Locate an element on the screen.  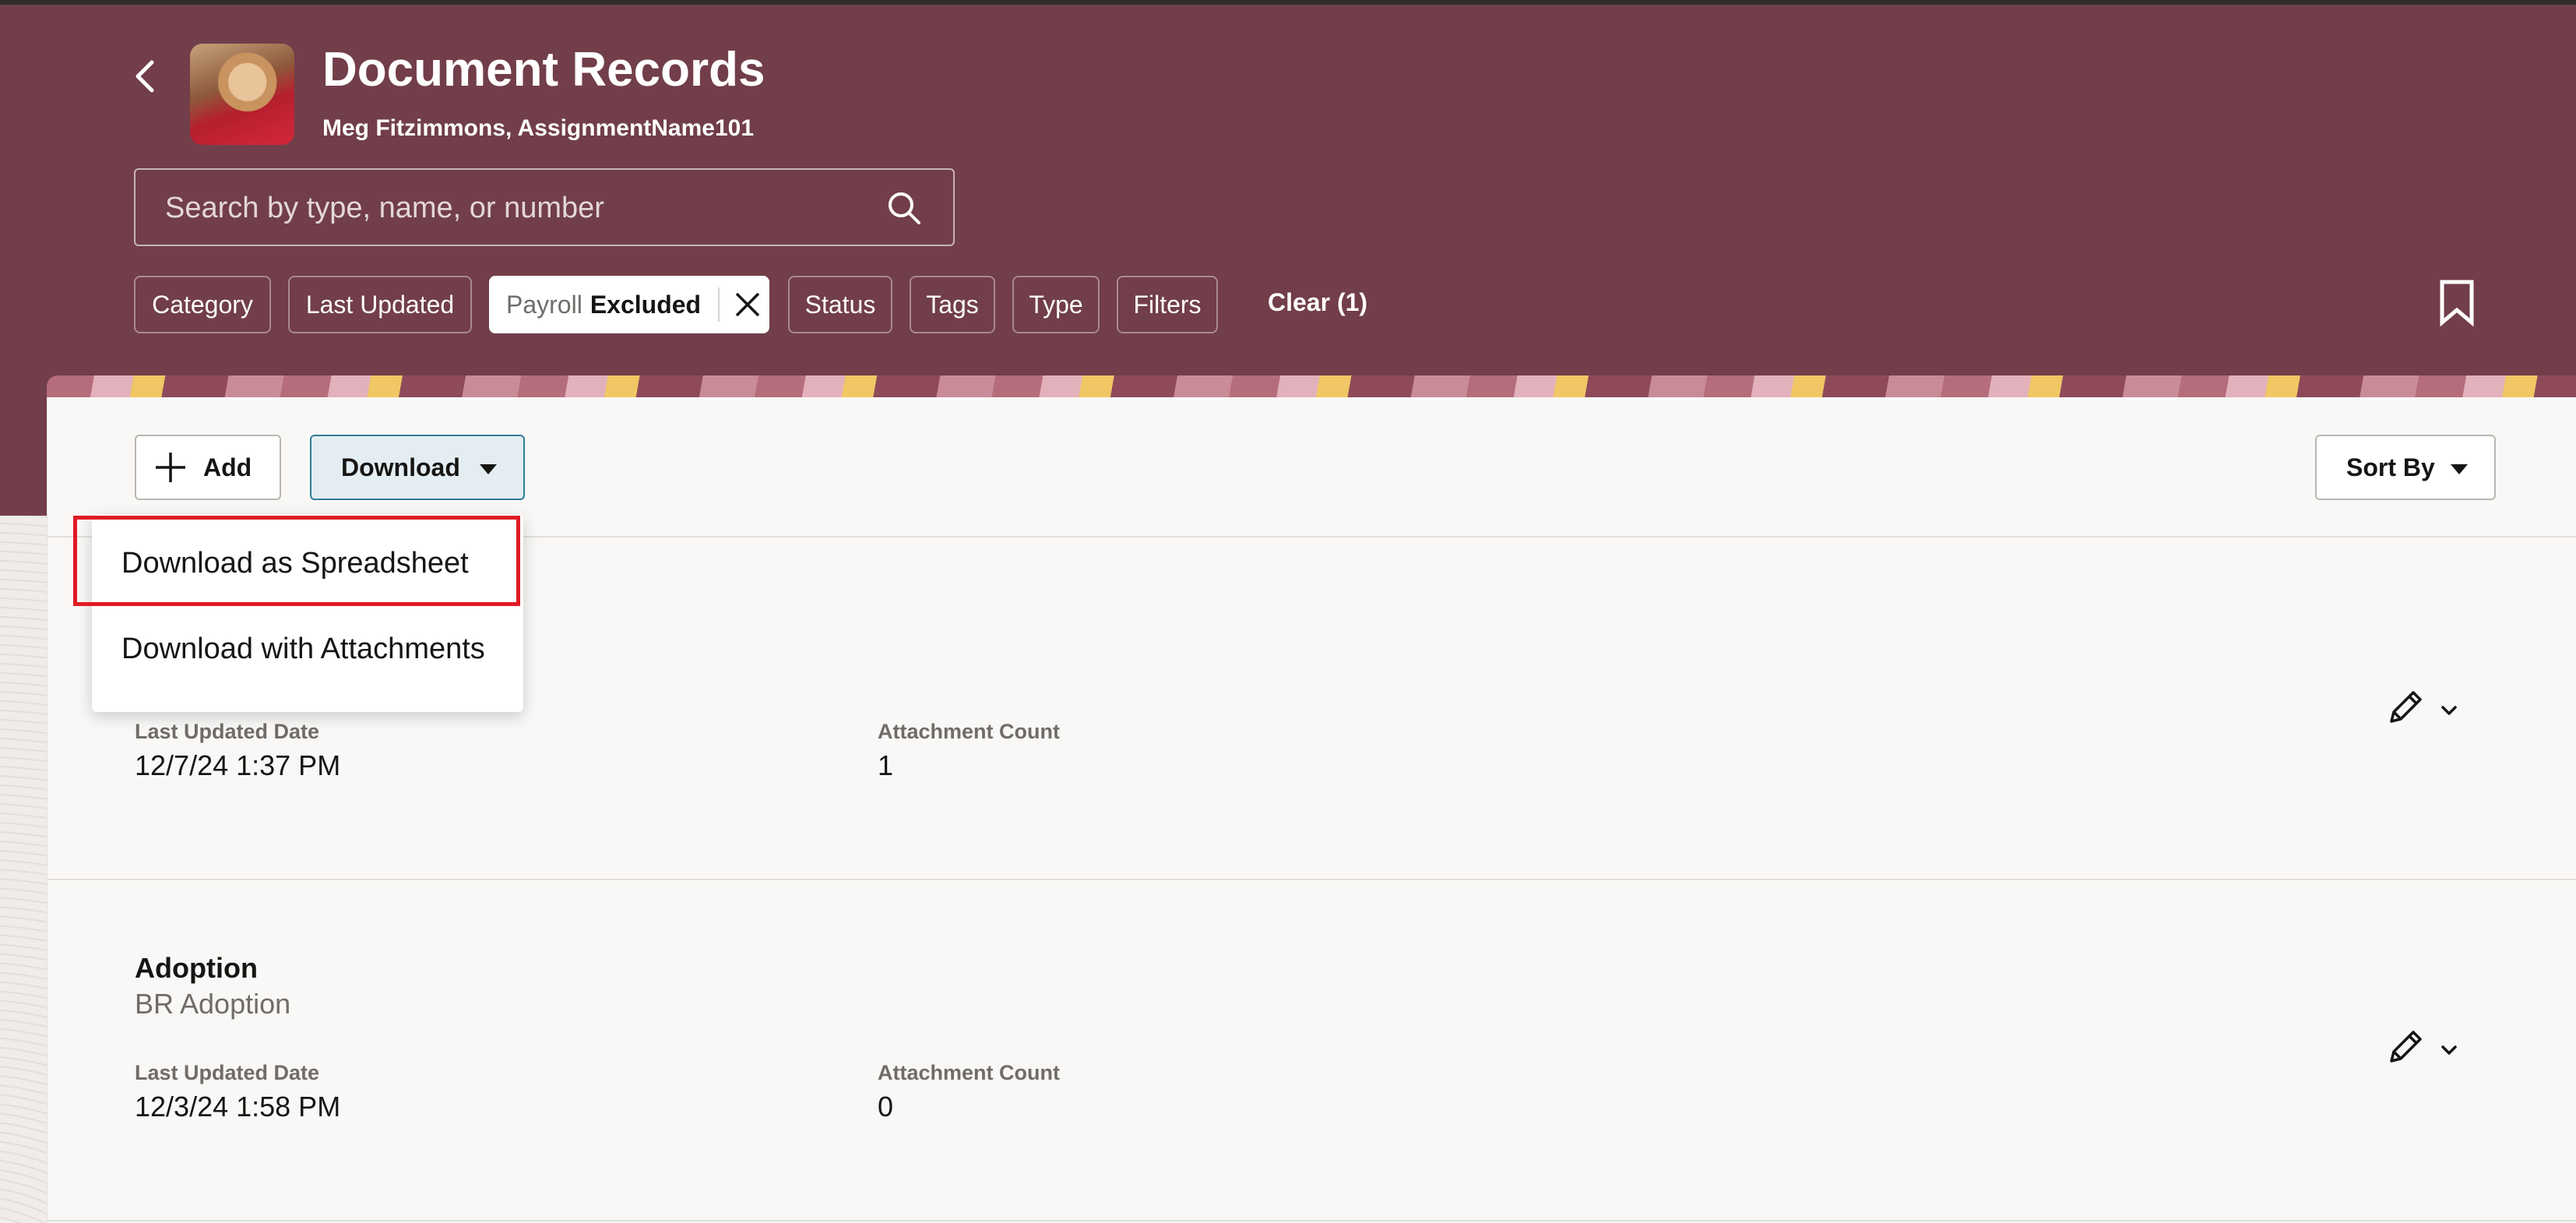
remove-filter-button is located at coordinates (747, 304).